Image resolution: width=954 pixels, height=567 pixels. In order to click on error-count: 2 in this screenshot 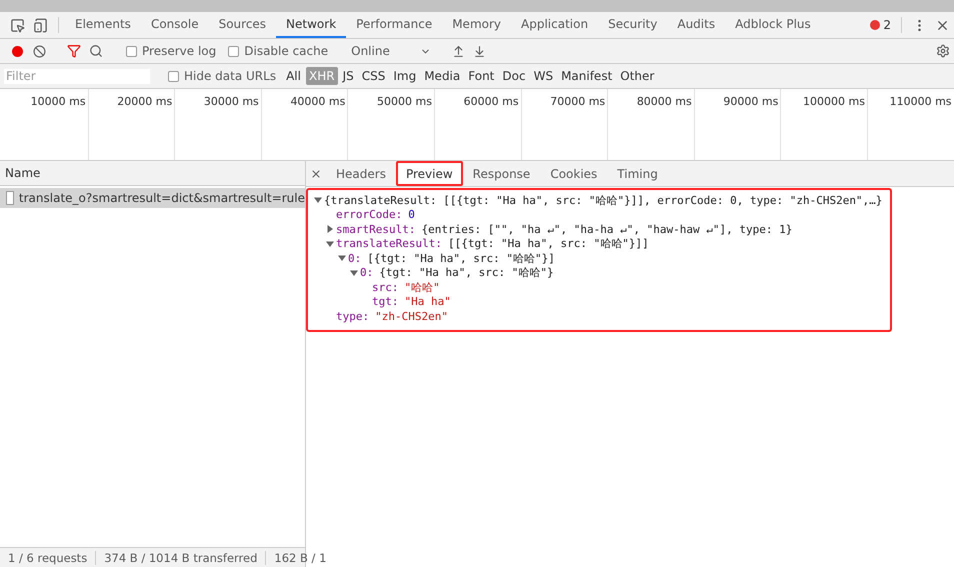, I will do `click(880, 25)`.